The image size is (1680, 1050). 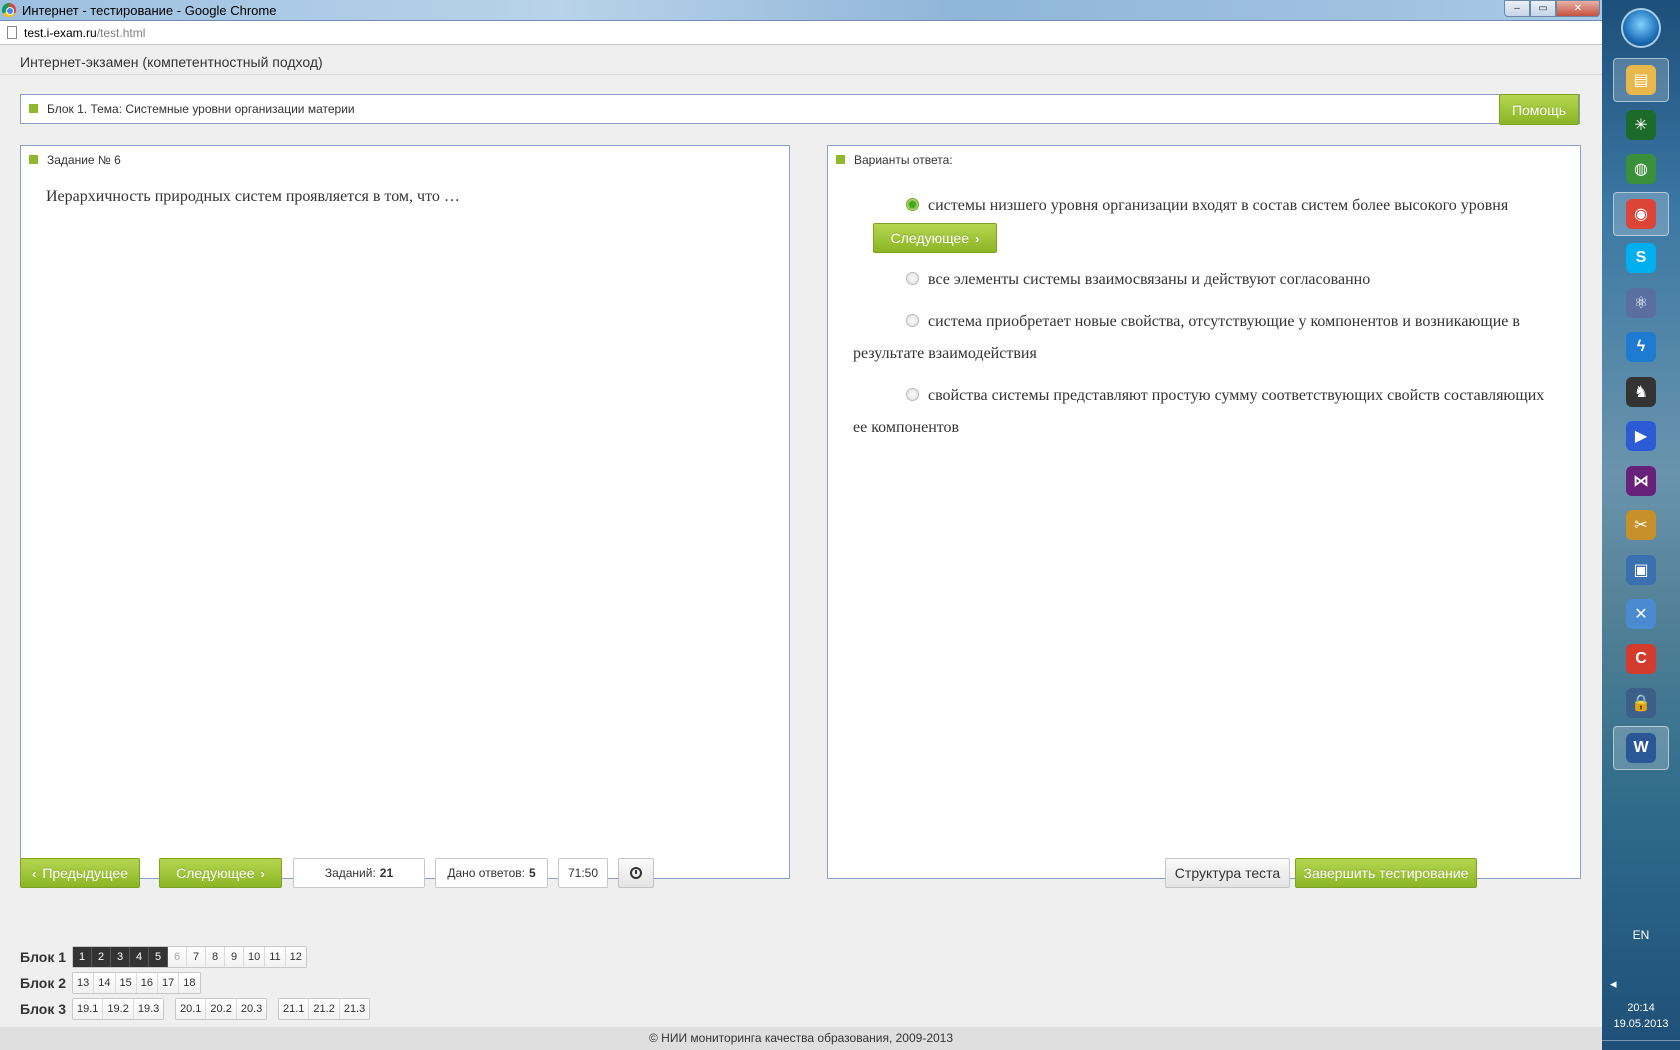 I want to click on task-marker-icon, so click(x=33, y=159).